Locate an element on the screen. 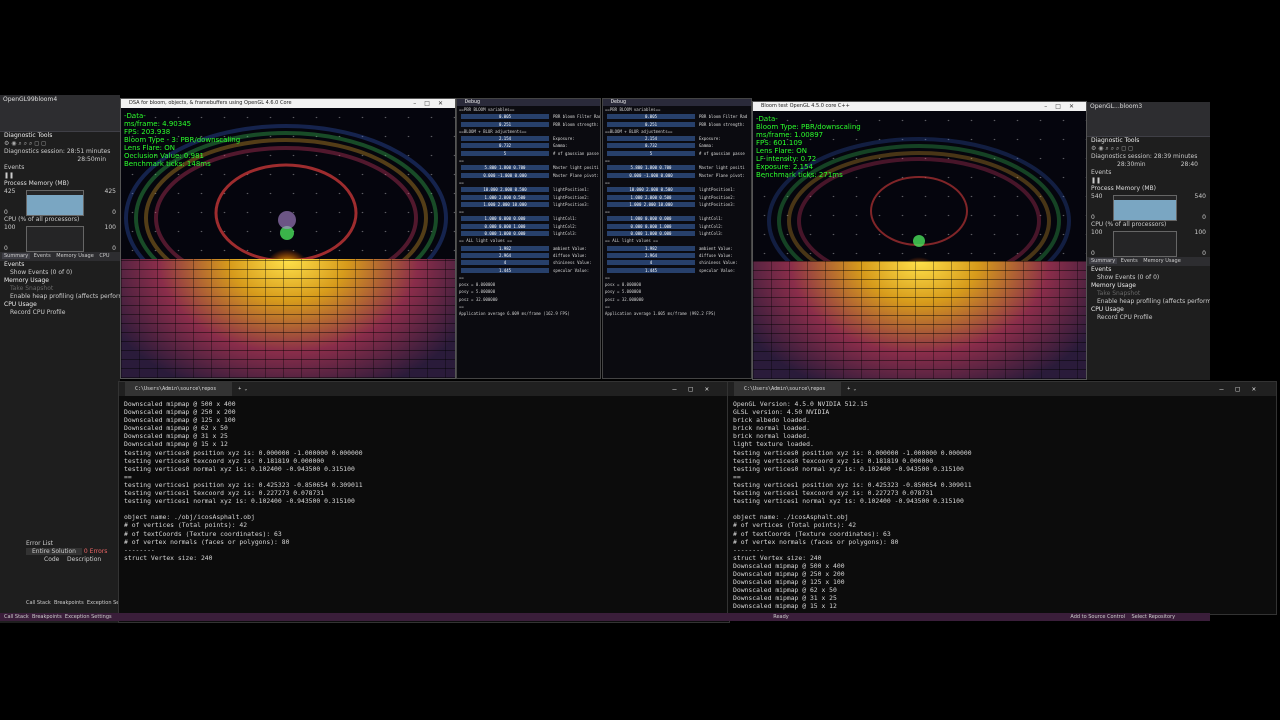 This screenshot has width=1280, height=720. code-column: Code is located at coordinates (51, 559).